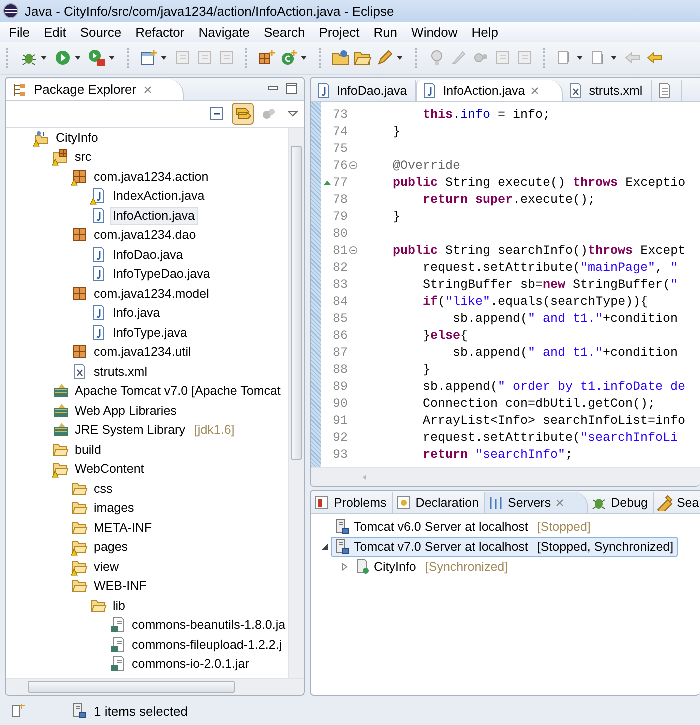 Image resolution: width=700 pixels, height=725 pixels. What do you see at coordinates (341, 301) in the screenshot?
I see `line-number: 84` at bounding box center [341, 301].